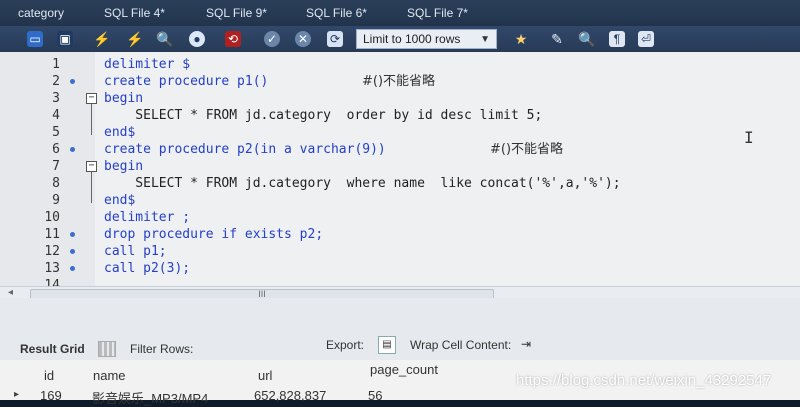 The width and height of the screenshot is (800, 407). Describe the element at coordinates (272, 39) in the screenshot. I see `commit-icon: ✓` at that location.